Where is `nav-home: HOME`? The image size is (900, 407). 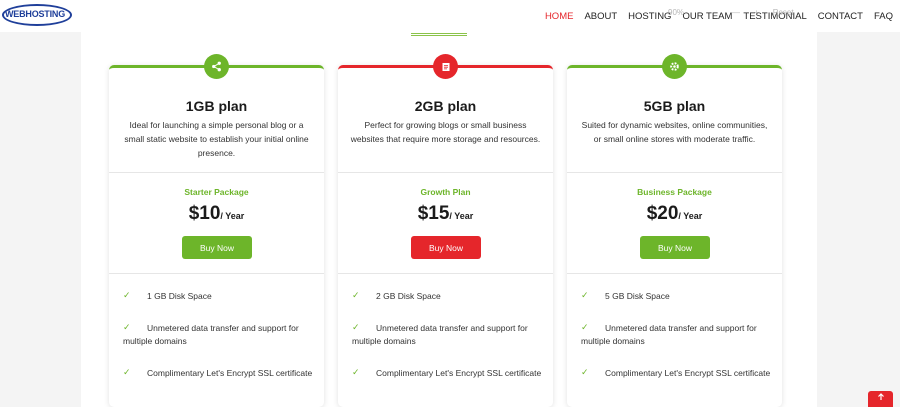 nav-home: HOME is located at coordinates (559, 16).